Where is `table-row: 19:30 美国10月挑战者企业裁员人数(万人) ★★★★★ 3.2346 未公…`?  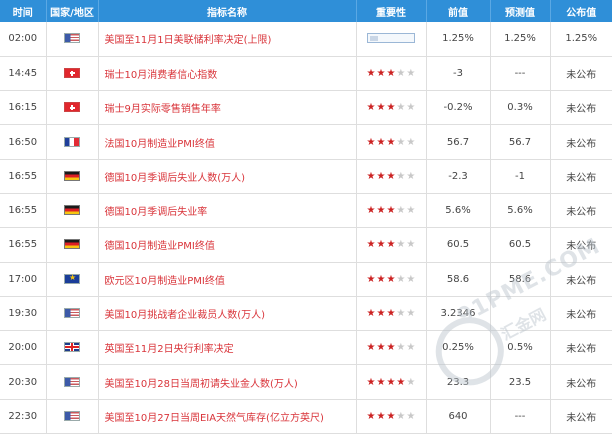 table-row: 19:30 美国10月挑战者企业裁员人数(万人) ★★★★★ 3.2346 未公… is located at coordinates (306, 314).